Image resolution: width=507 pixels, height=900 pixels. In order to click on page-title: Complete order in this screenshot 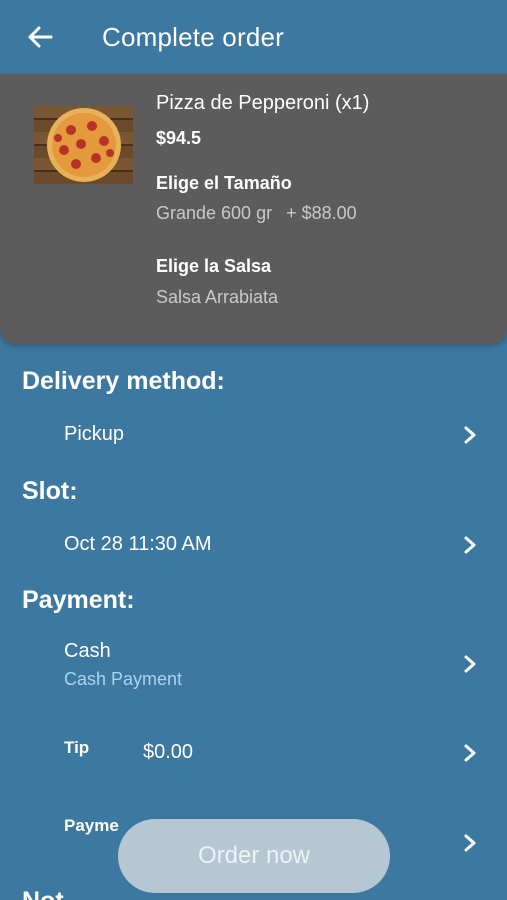, I will do `click(193, 36)`.